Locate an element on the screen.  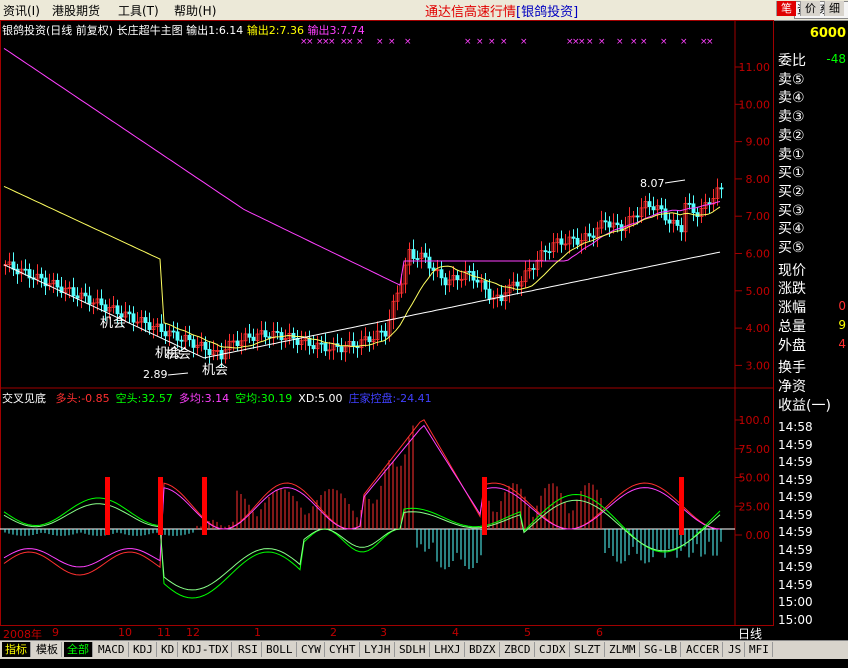
date-month: 12 is located at coordinates (193, 632).